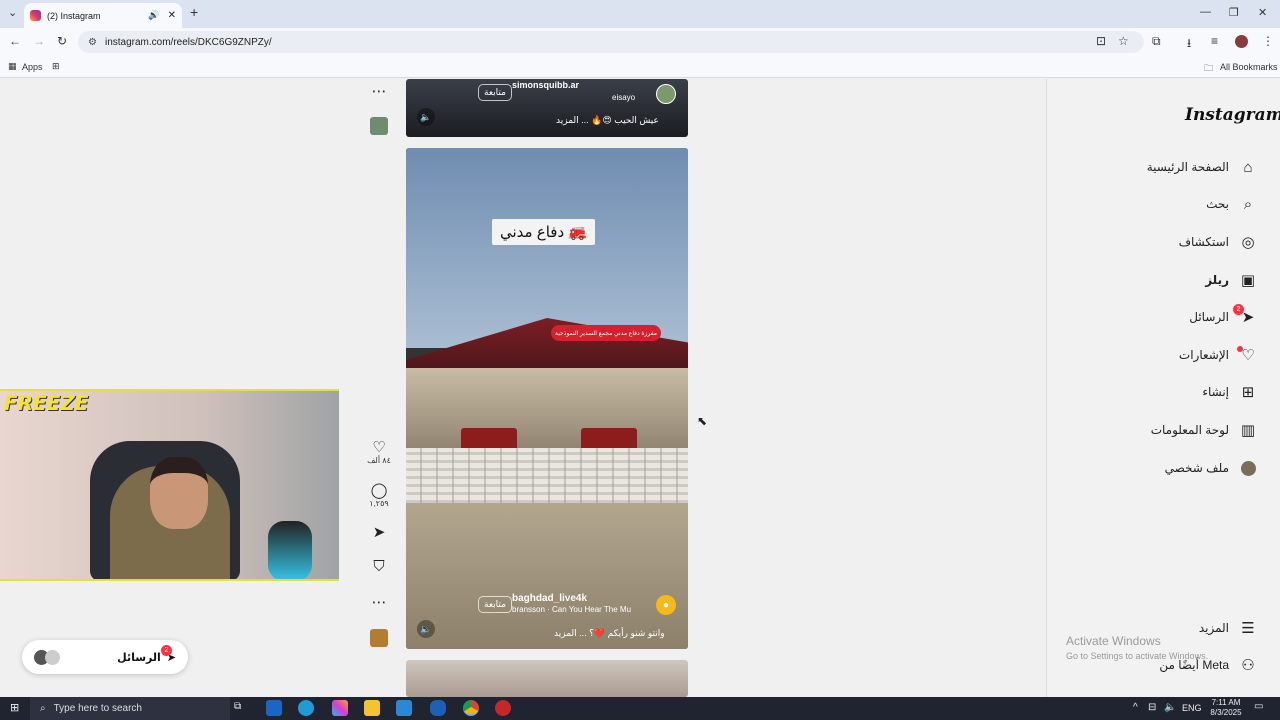 The image size is (1280, 720). I want to click on avatar-icon, so click(1248, 468).